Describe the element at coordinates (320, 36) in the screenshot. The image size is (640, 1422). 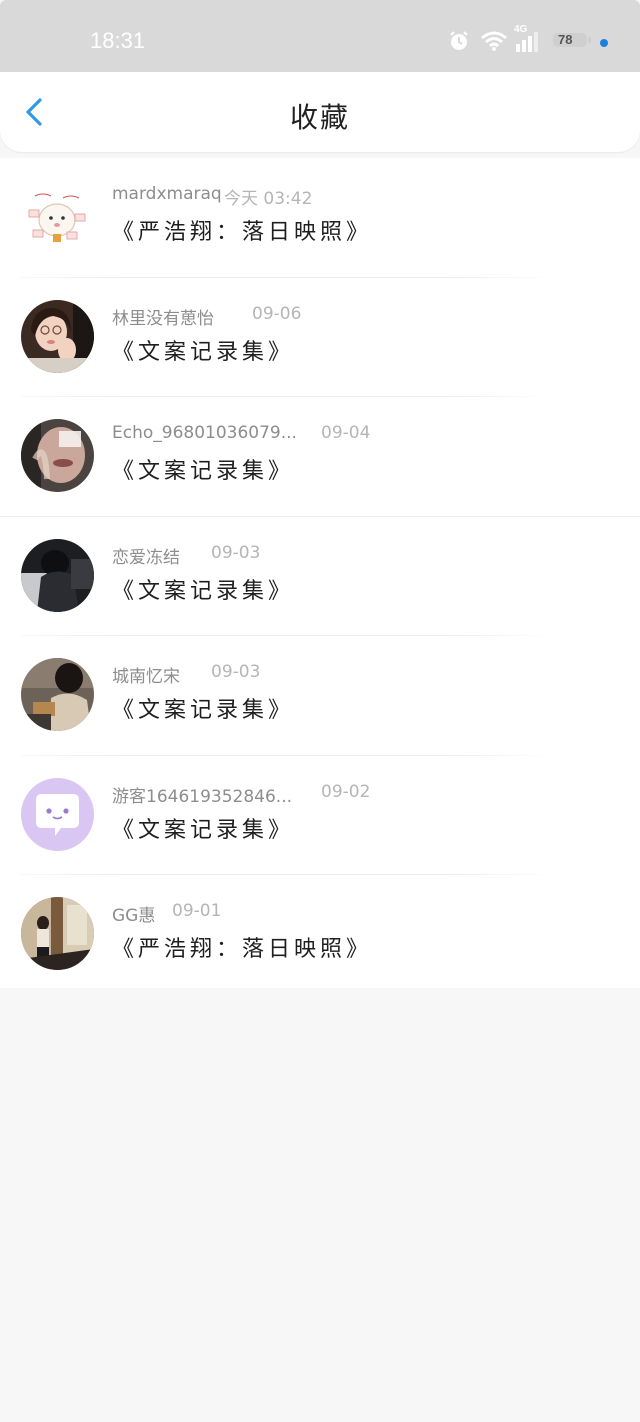
I see `status-bar: 18:31 4G 78` at that location.